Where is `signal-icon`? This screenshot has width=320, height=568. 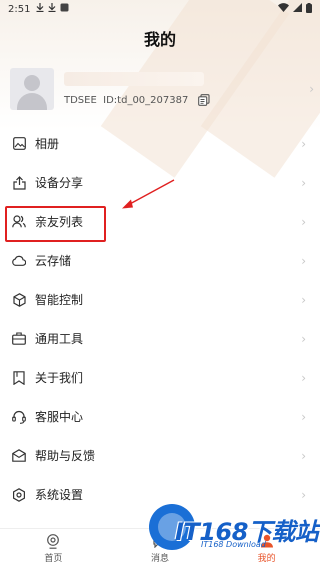 signal-icon is located at coordinates (297, 9).